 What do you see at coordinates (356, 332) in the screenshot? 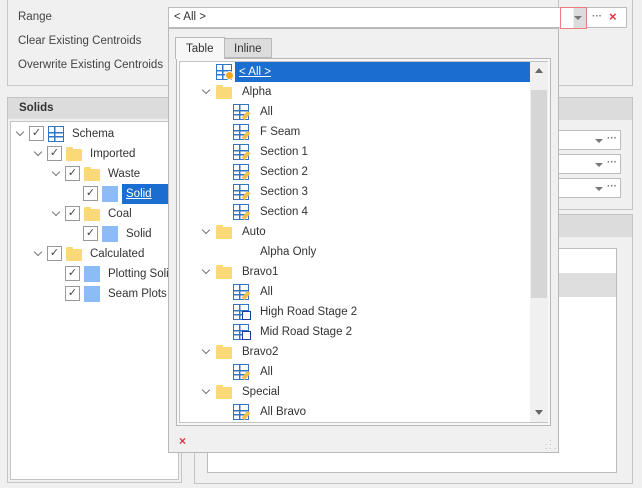
I see `list-item: Mid Road Stage 2` at bounding box center [356, 332].